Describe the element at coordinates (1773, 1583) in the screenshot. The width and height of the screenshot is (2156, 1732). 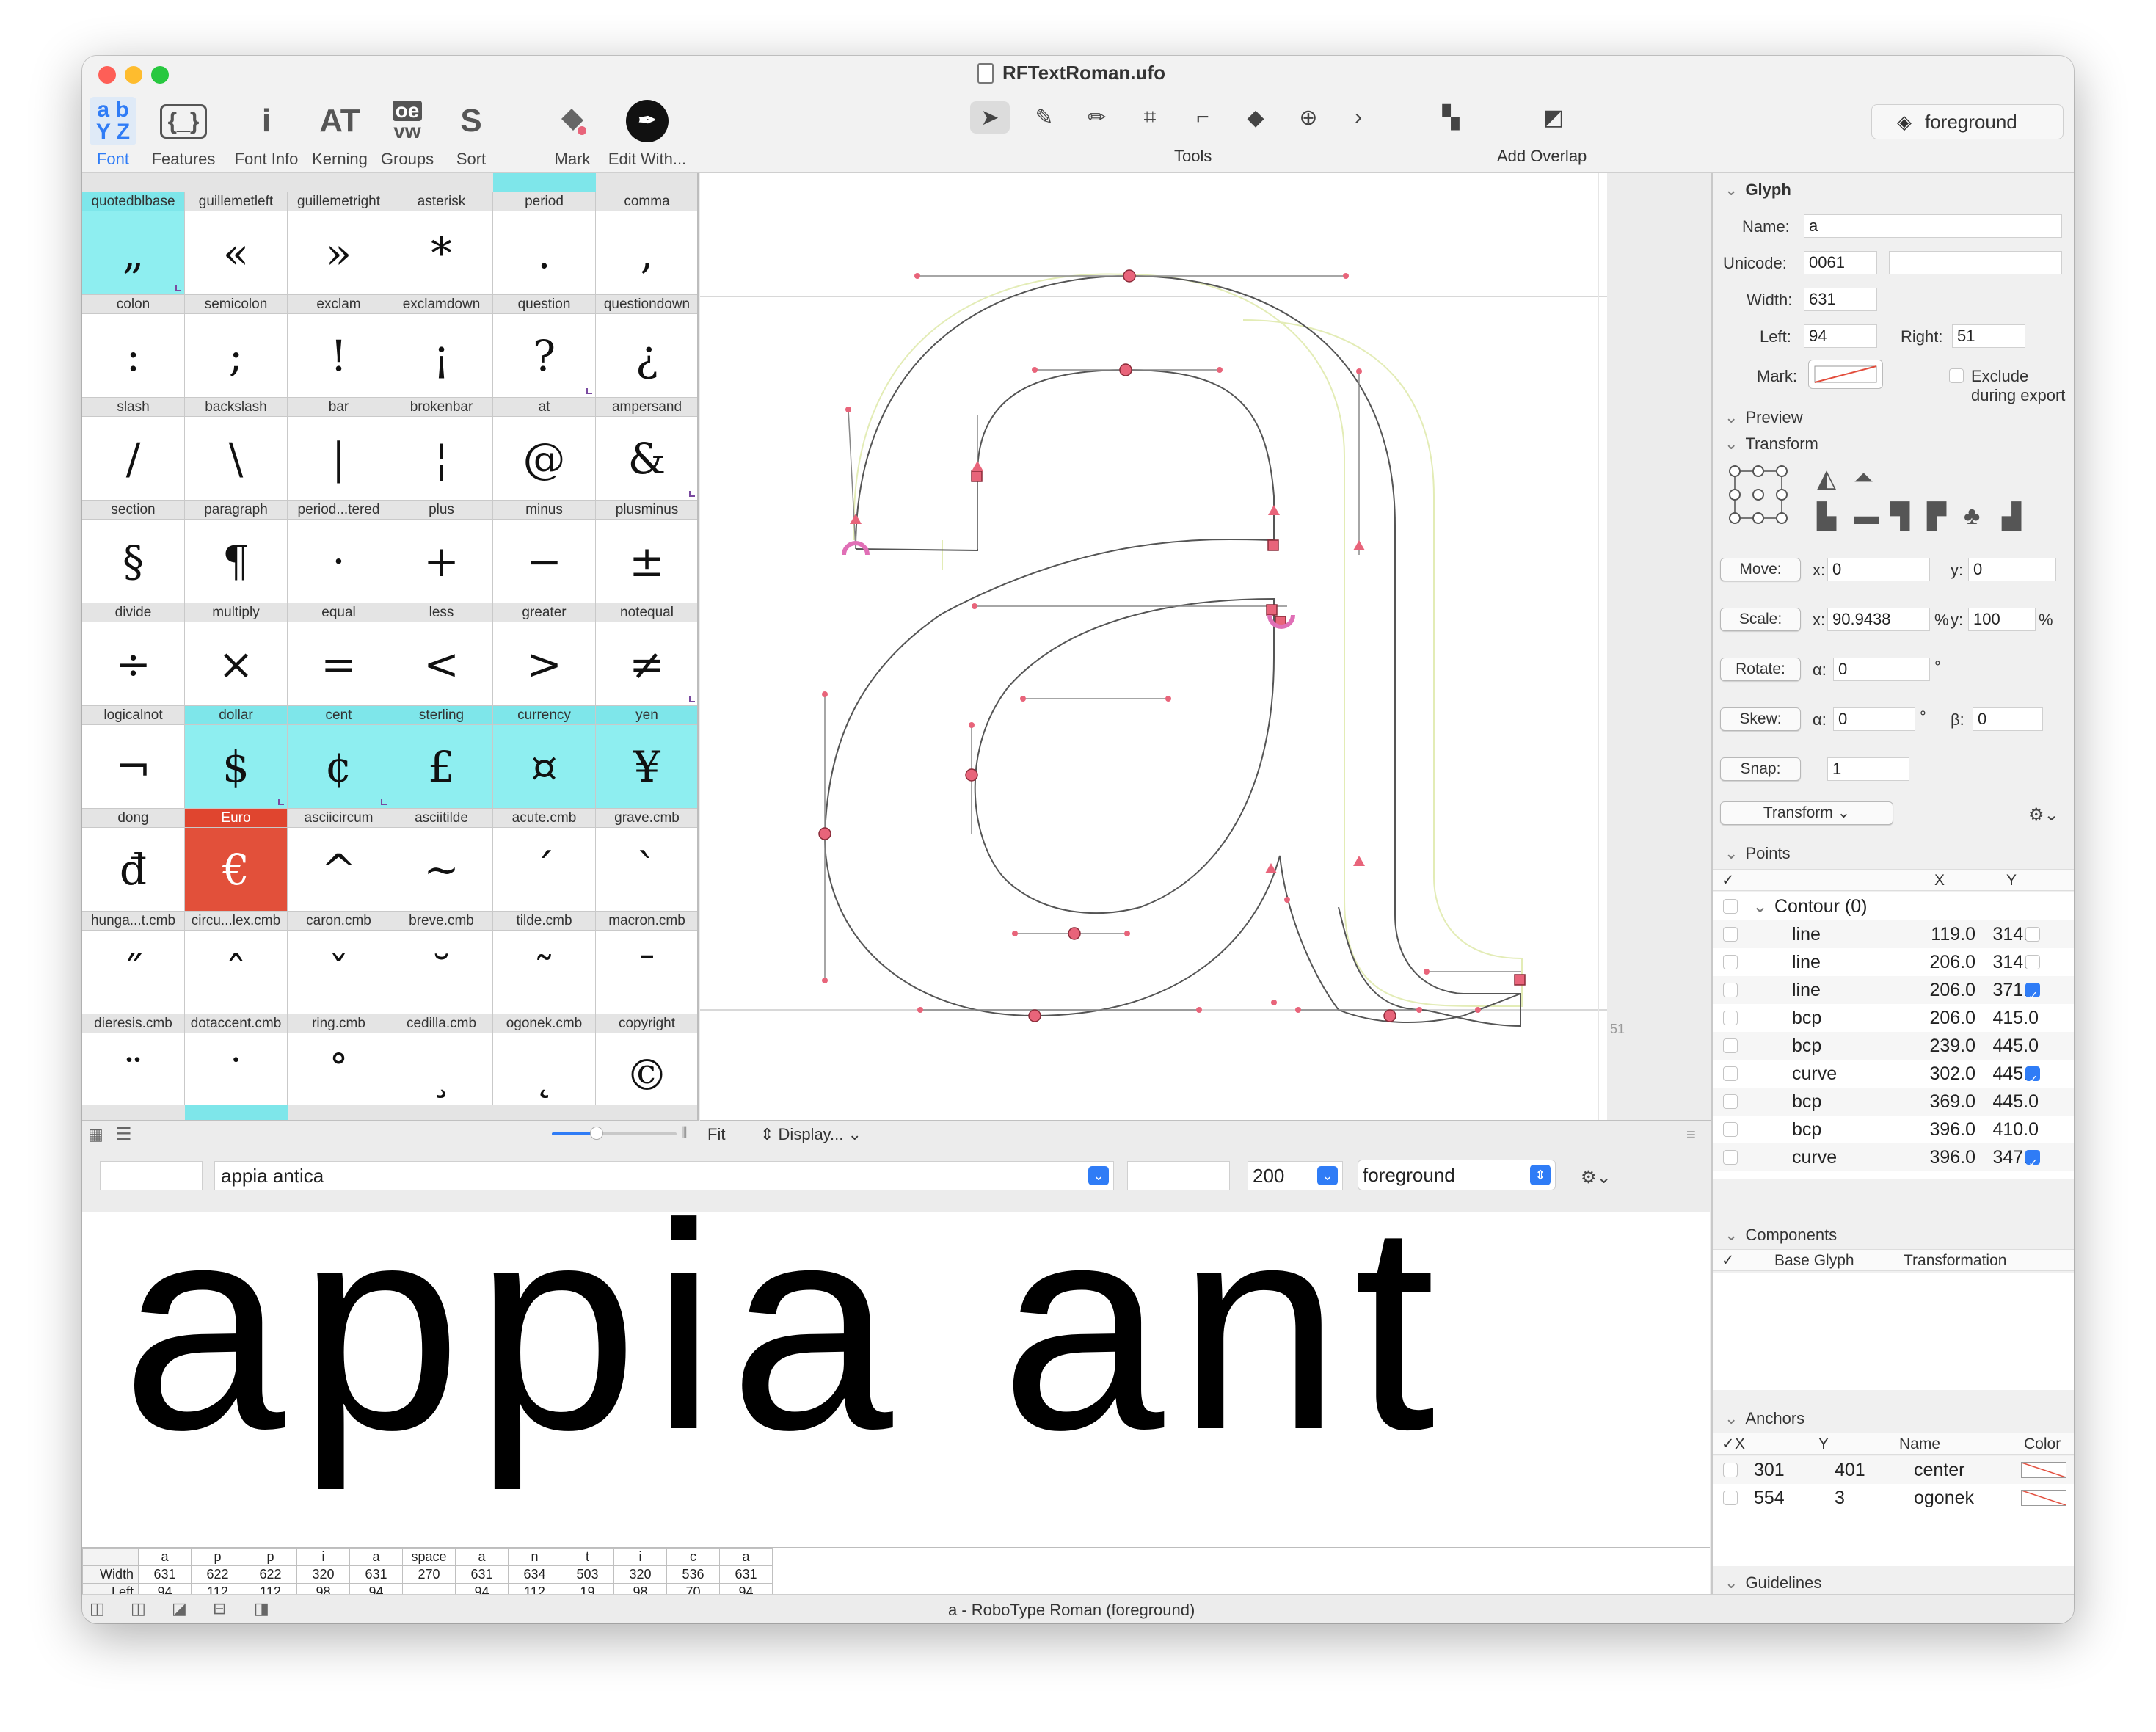
I see `guidelines-section-header: Guidelines` at that location.